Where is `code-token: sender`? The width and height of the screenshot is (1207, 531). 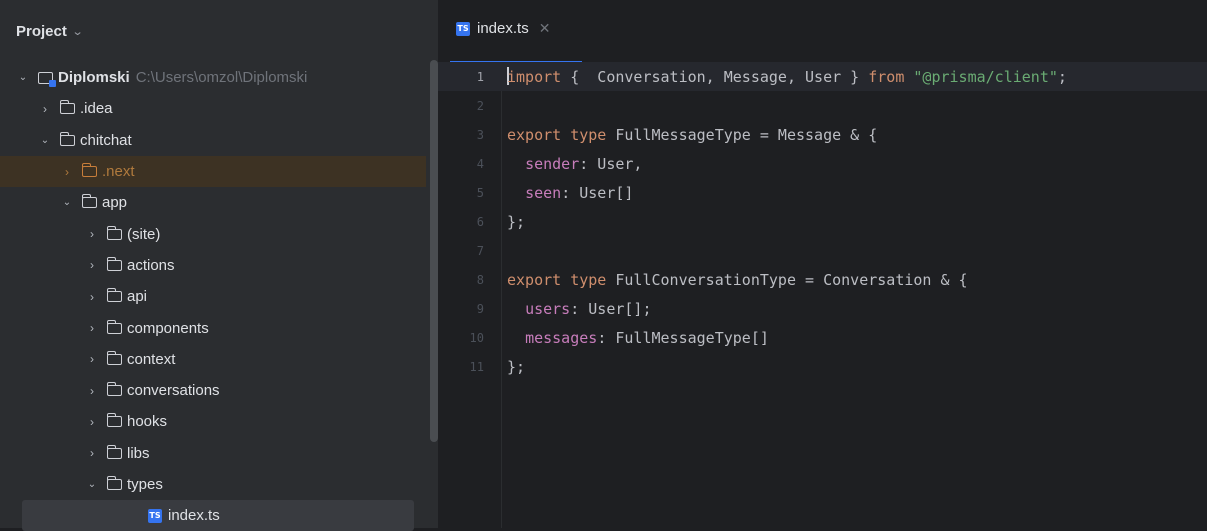 code-token: sender is located at coordinates (552, 163).